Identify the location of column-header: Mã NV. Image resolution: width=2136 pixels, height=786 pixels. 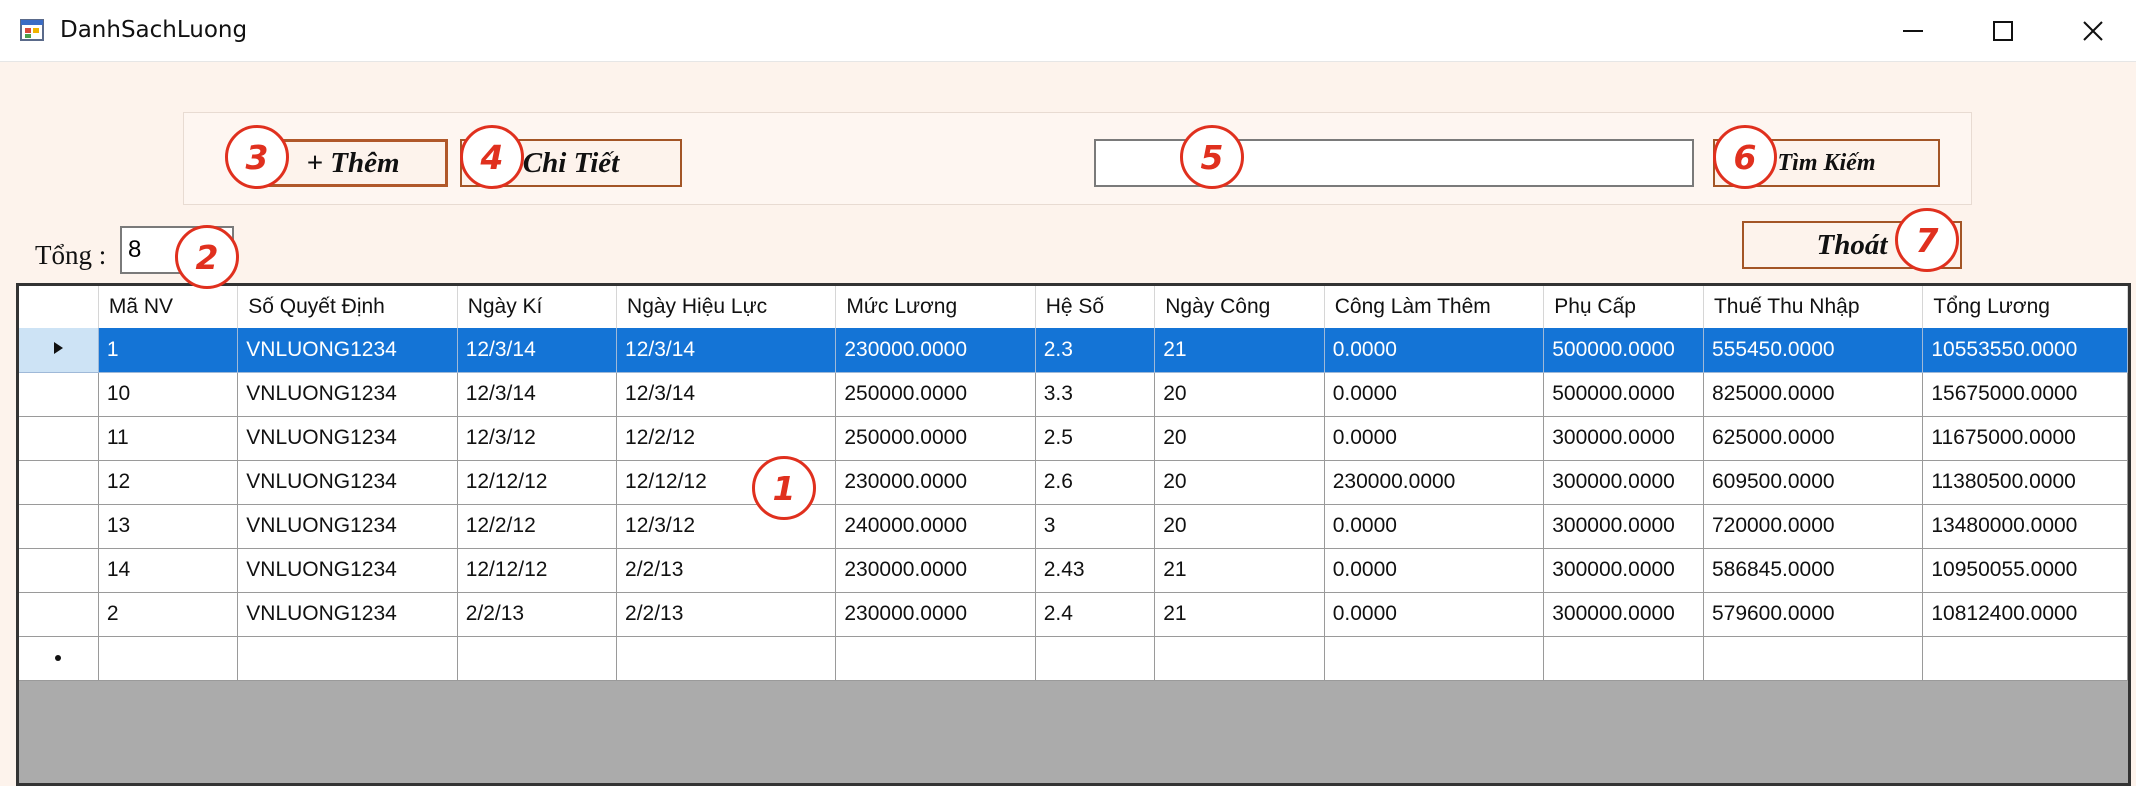
(168, 307).